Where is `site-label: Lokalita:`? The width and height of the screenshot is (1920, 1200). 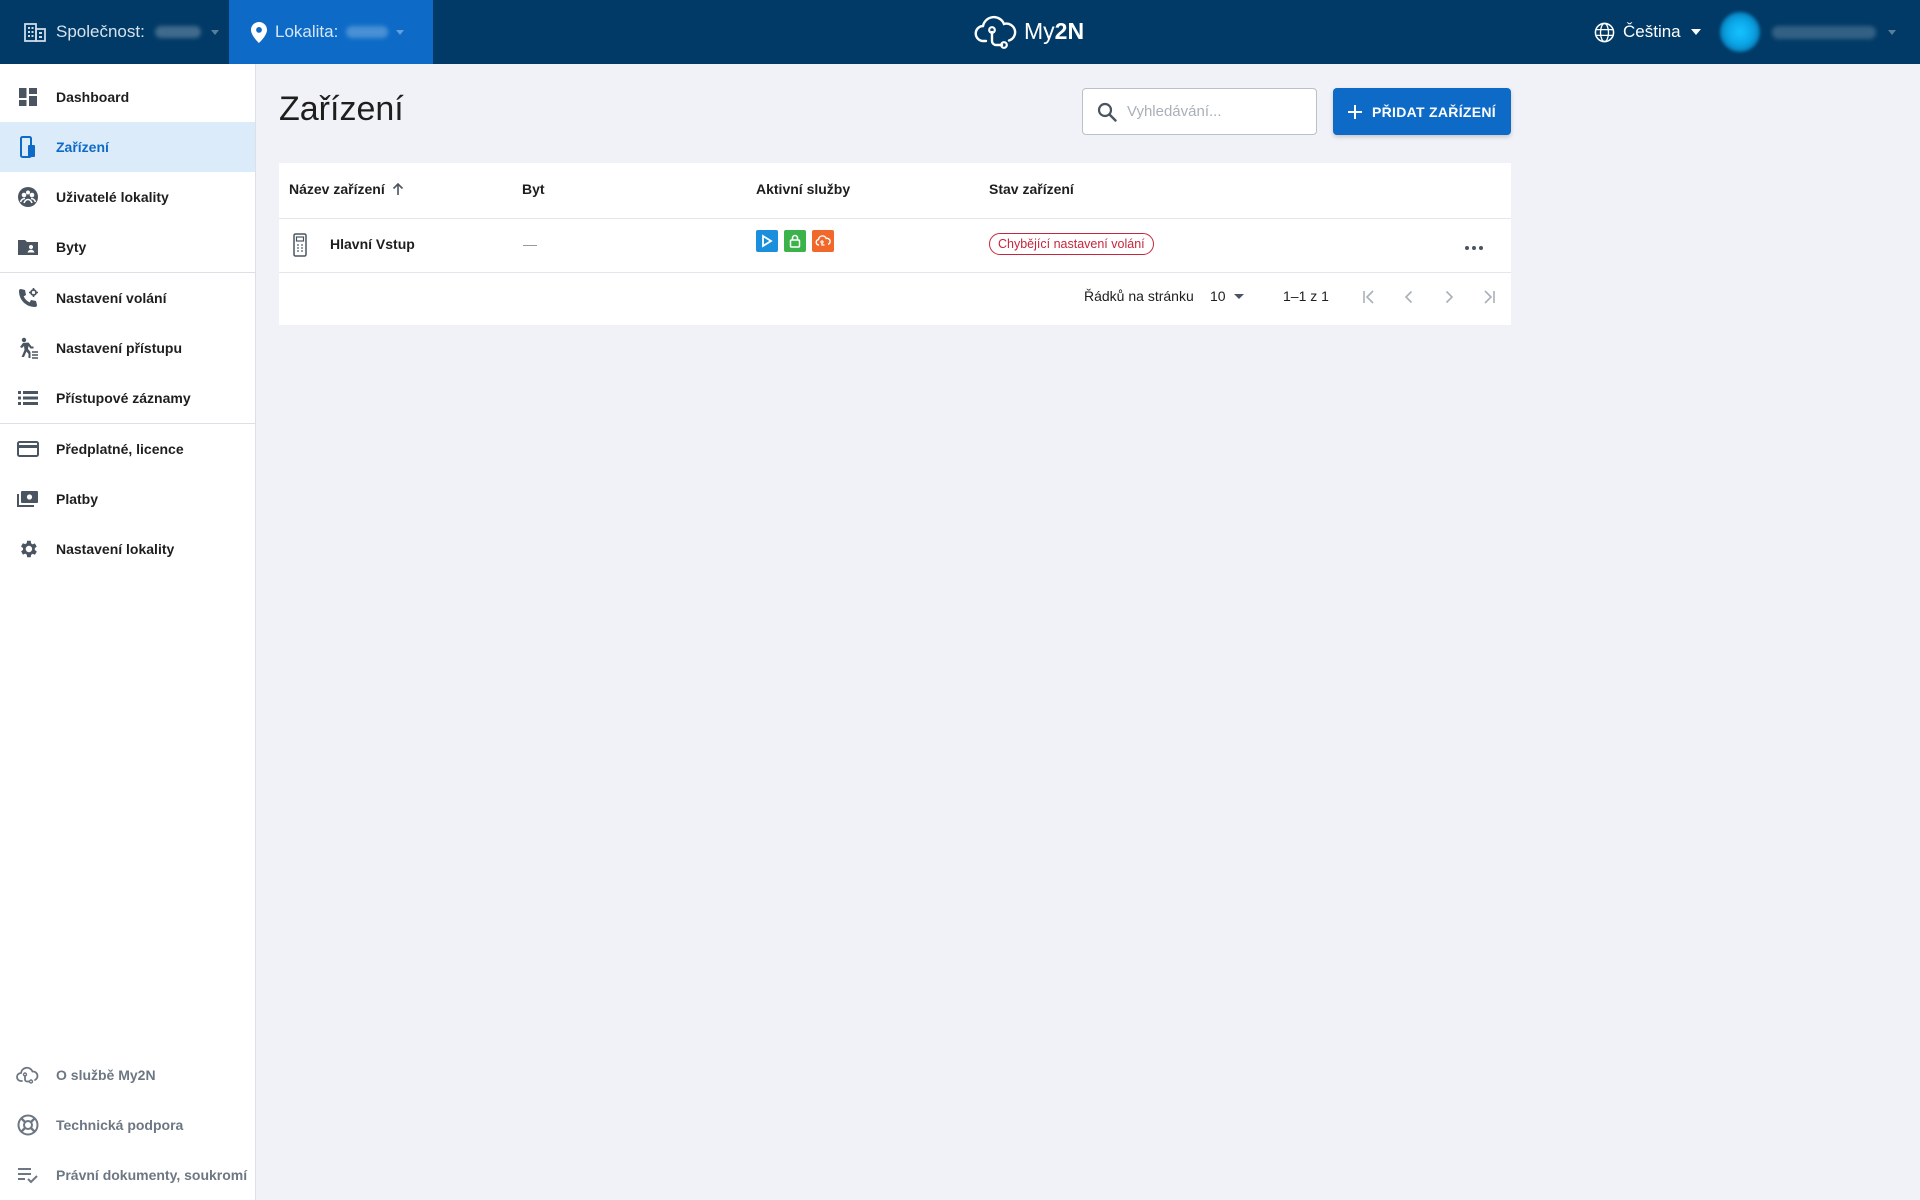
site-label: Lokalita: is located at coordinates (307, 31).